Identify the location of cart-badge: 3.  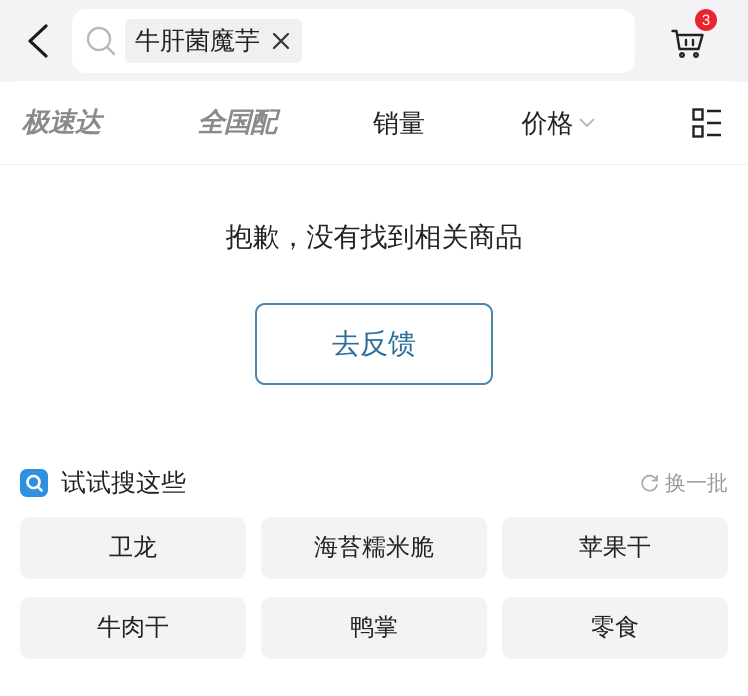
(706, 20).